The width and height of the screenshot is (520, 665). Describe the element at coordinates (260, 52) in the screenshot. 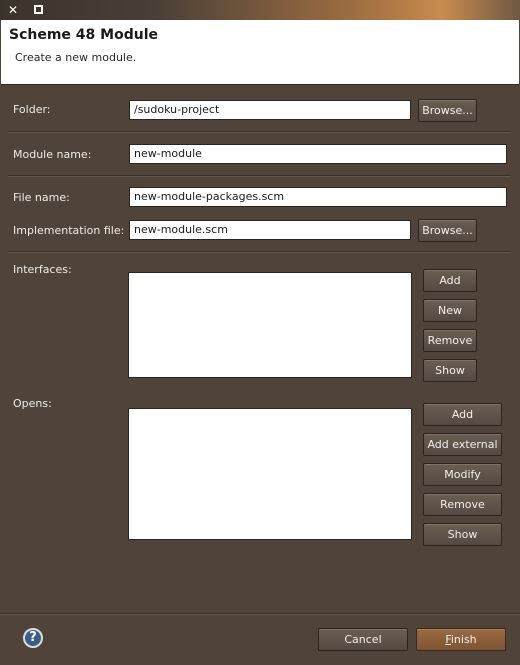

I see `wizard-header: Scheme 48 Module Create a new module.` at that location.